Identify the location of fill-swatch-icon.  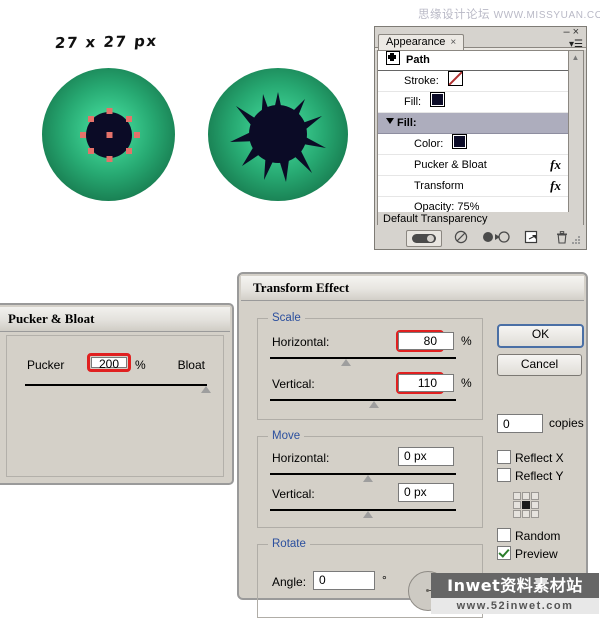
(438, 99).